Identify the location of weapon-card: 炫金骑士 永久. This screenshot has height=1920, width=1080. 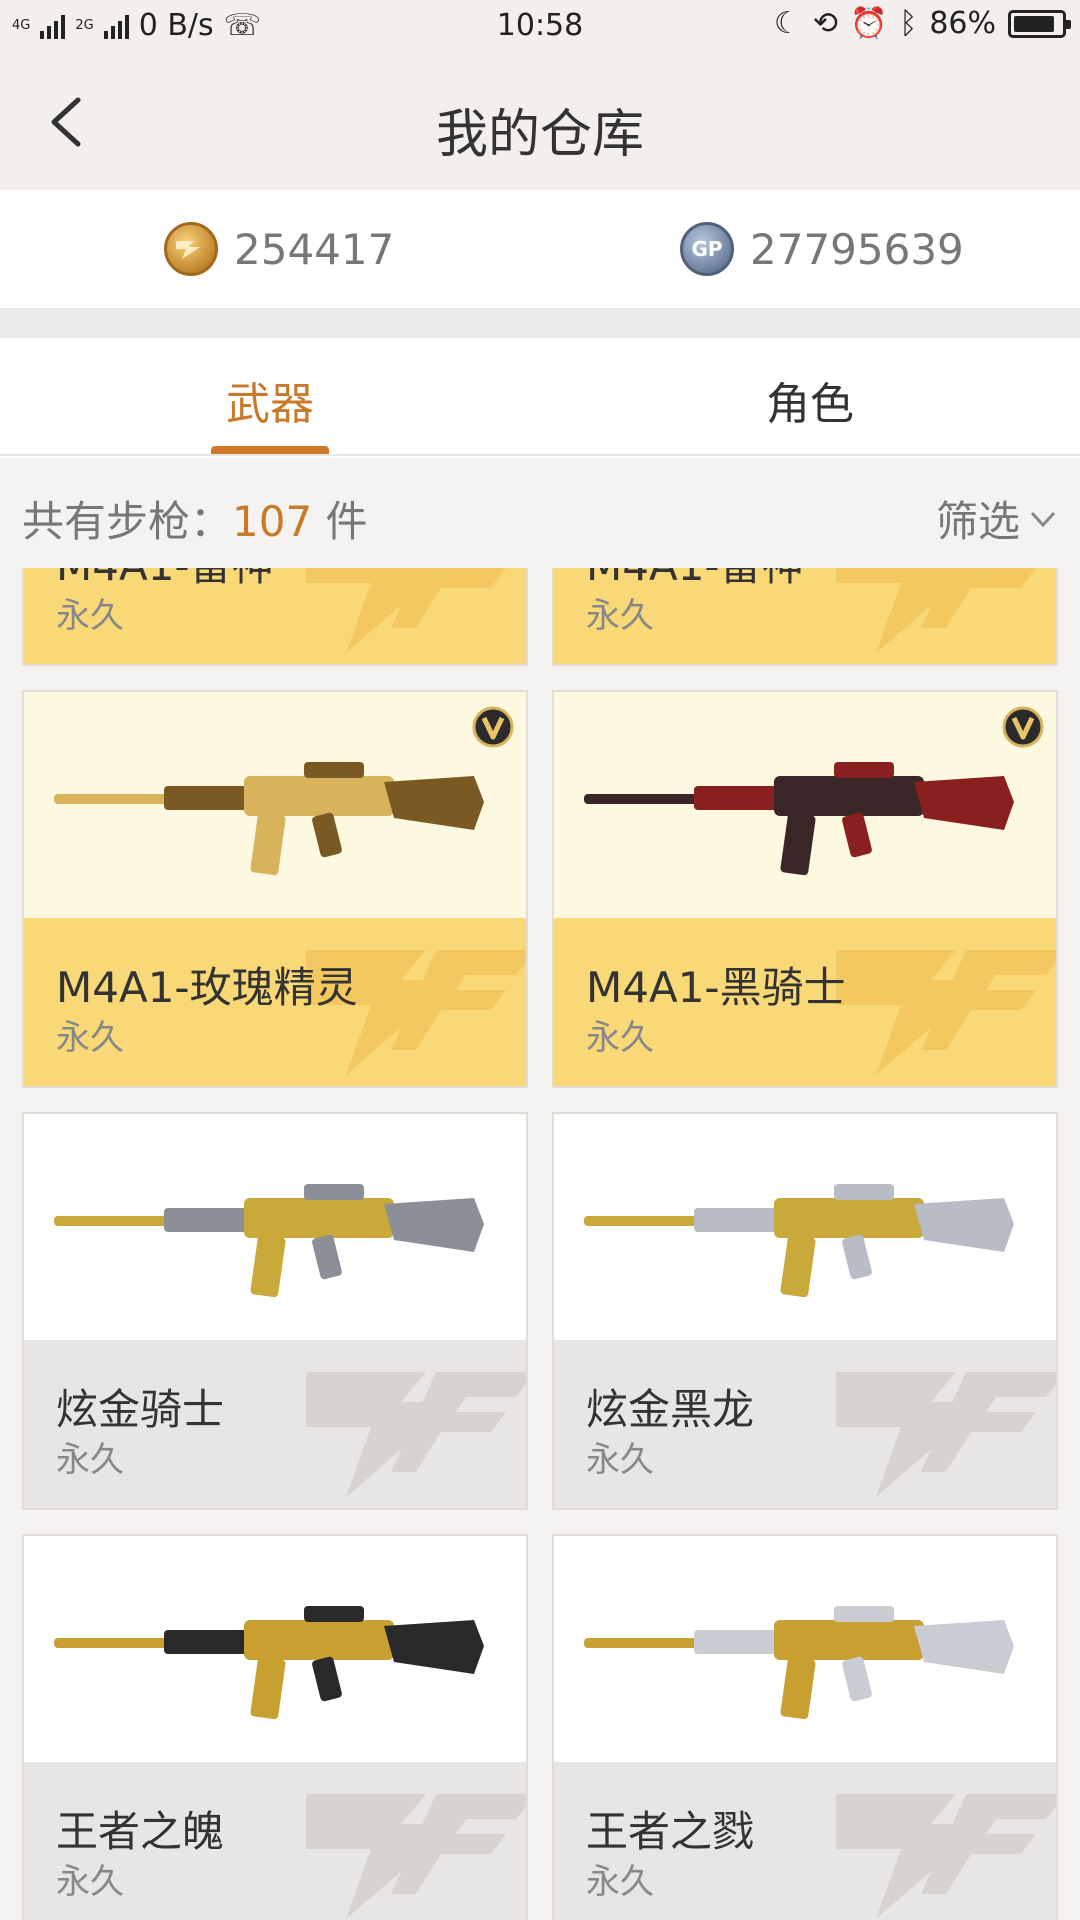
(275, 1311).